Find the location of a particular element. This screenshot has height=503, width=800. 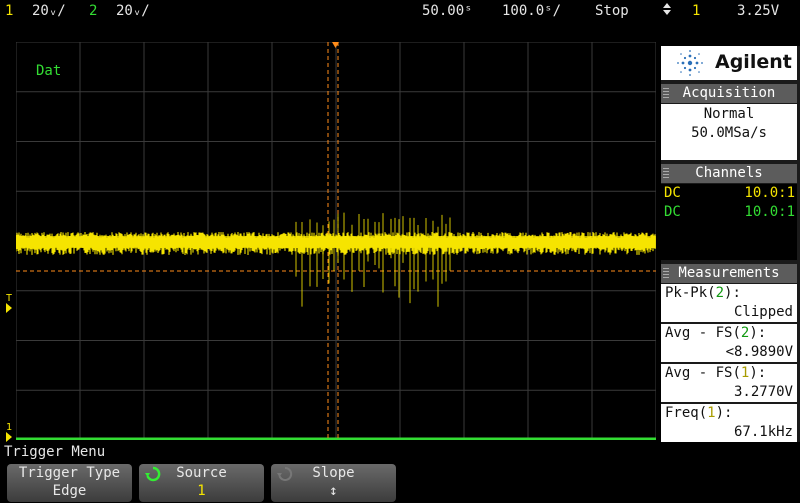

measurement-label: Avg - FS(1): is located at coordinates (716, 373).